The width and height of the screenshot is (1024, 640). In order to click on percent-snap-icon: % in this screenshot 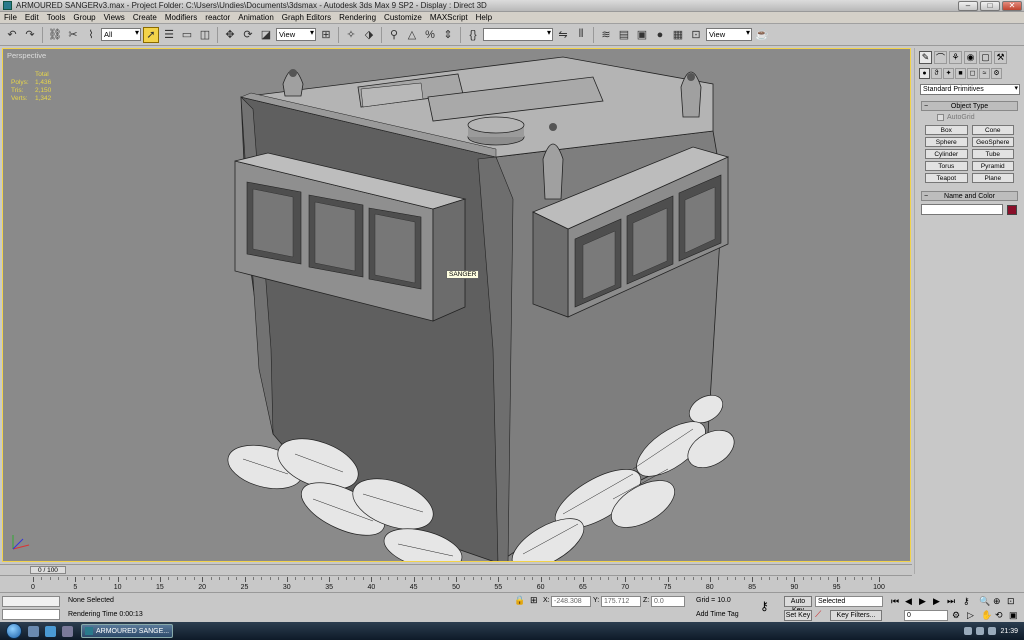, I will do `click(430, 35)`.